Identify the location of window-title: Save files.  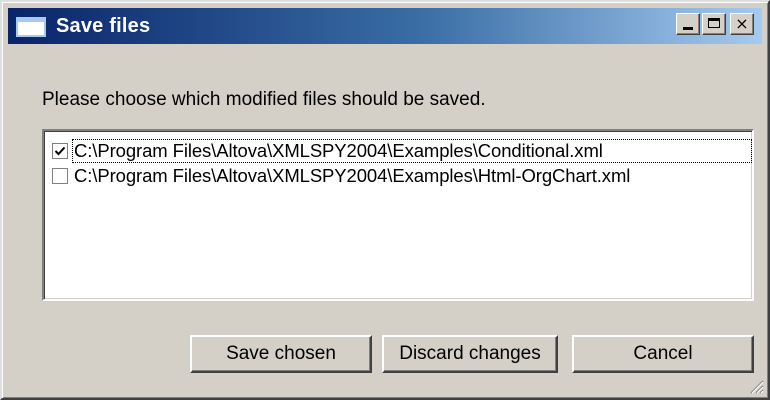
(103, 26).